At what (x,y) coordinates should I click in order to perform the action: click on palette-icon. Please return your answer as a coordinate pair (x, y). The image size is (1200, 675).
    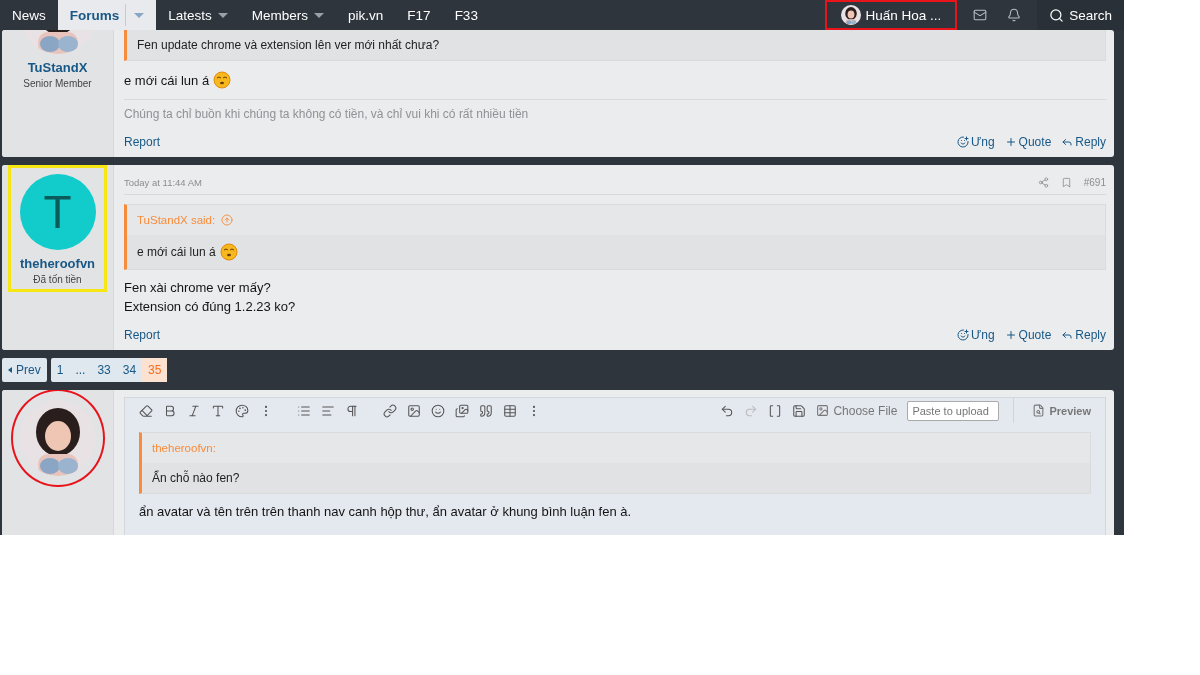
    Looking at the image, I should click on (242, 410).